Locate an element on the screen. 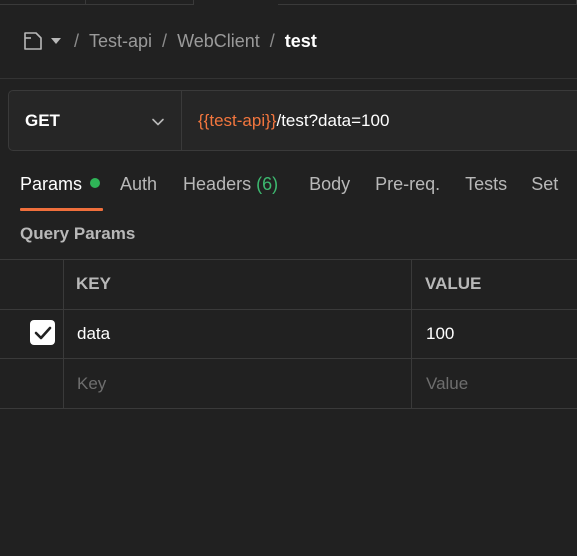 This screenshot has height=556, width=577. url-path: /test?data=100 is located at coordinates (333, 120).